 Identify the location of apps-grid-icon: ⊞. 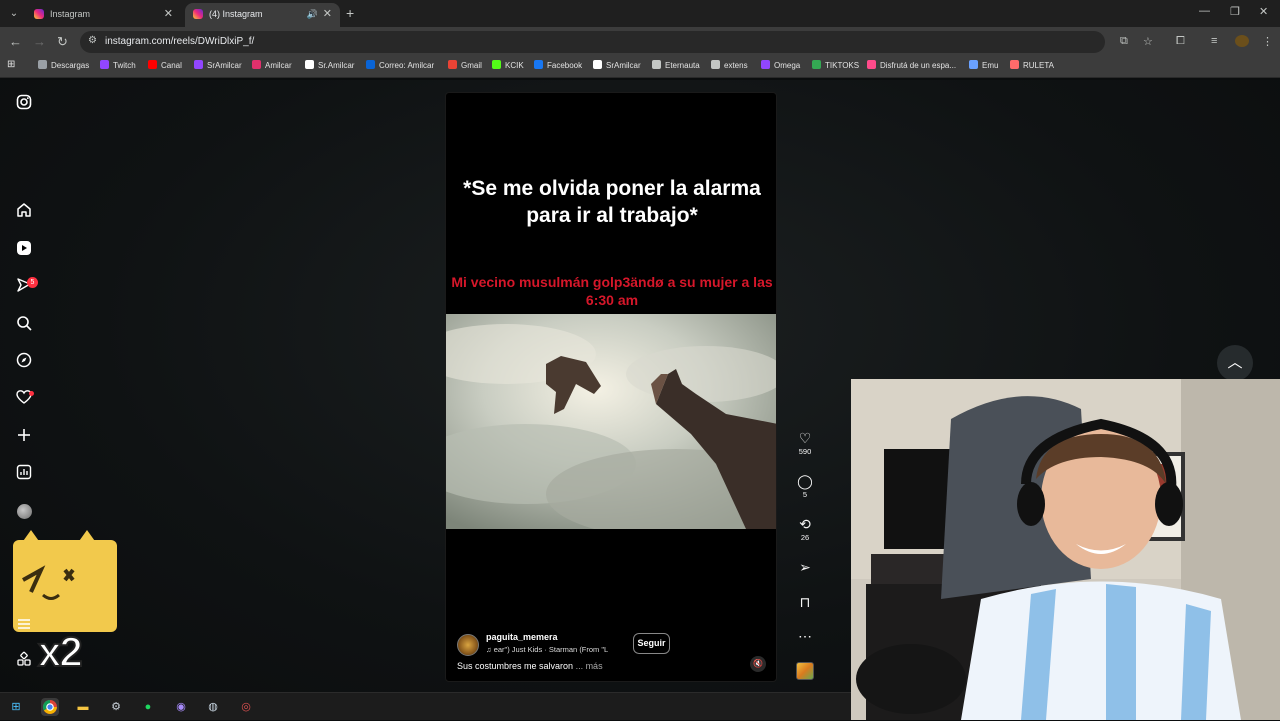
(11, 64).